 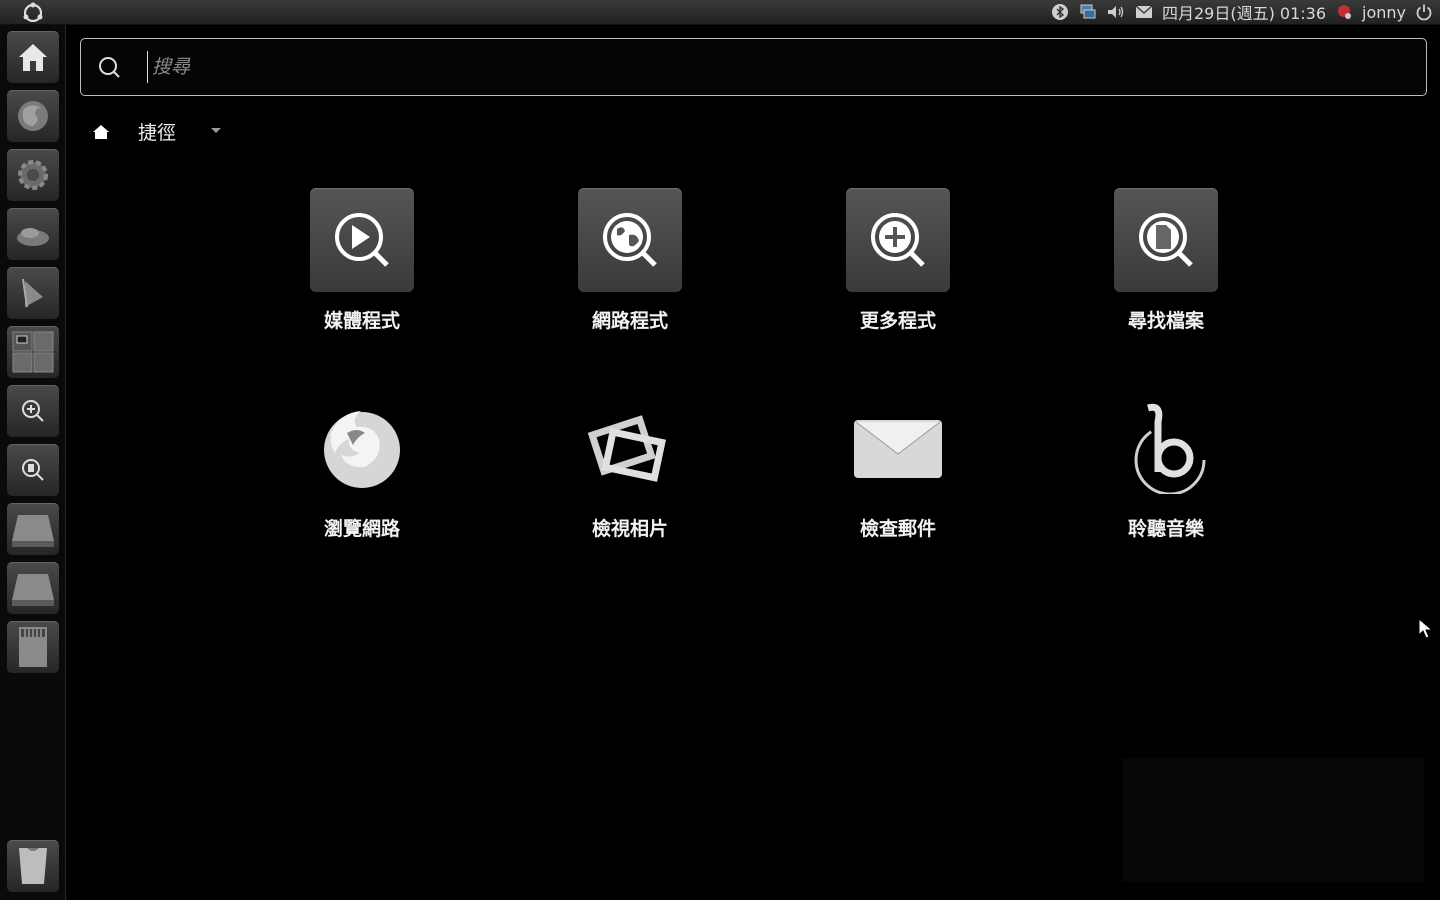 I want to click on shortcut-label: 檢查郵件, so click(x=897, y=529).